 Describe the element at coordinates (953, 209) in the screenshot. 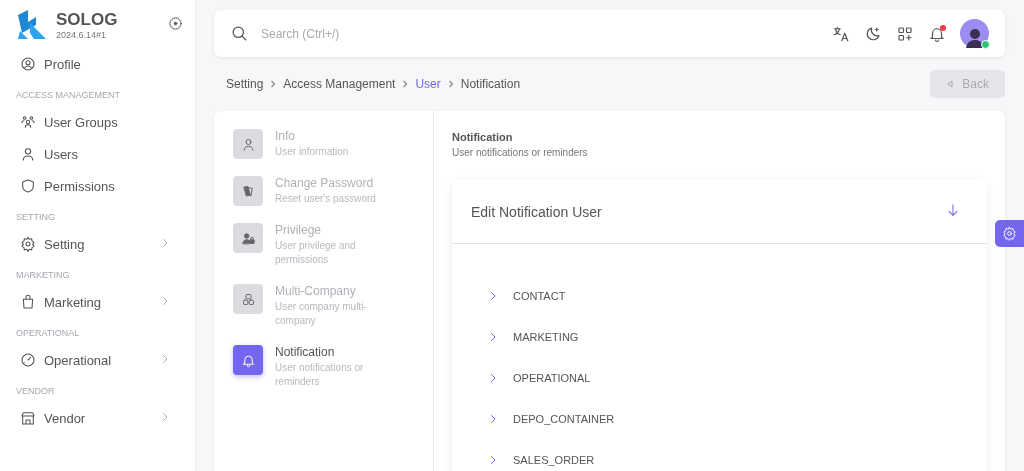

I see `arrow-down-icon` at that location.